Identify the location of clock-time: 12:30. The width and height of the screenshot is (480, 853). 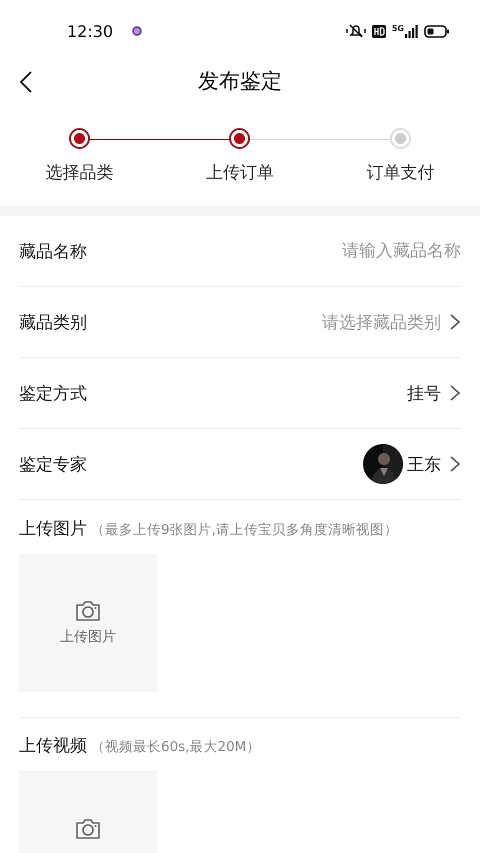
(90, 31).